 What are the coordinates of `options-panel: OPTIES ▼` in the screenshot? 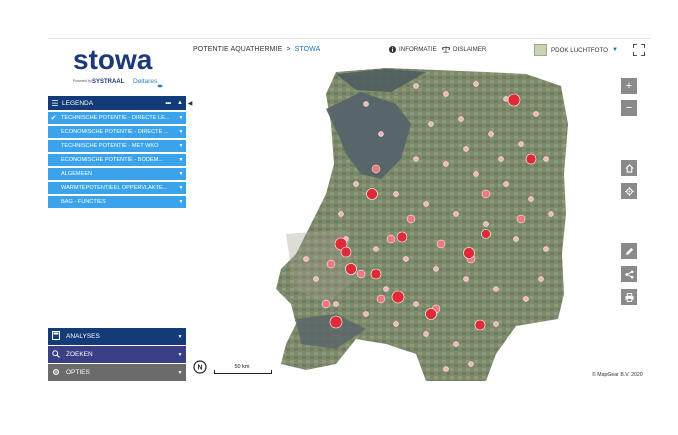 It's located at (117, 372).